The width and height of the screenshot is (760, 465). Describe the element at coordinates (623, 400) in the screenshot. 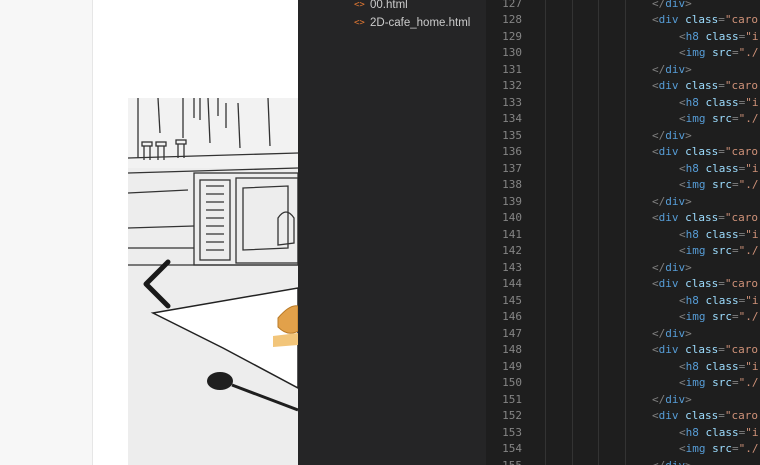

I see `code-line: 151 </div>` at that location.